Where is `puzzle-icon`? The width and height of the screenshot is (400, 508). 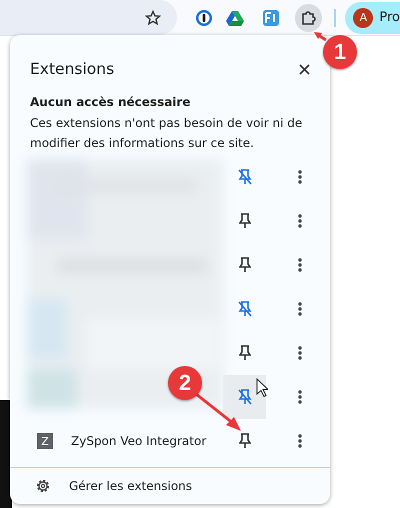 puzzle-icon is located at coordinates (308, 18).